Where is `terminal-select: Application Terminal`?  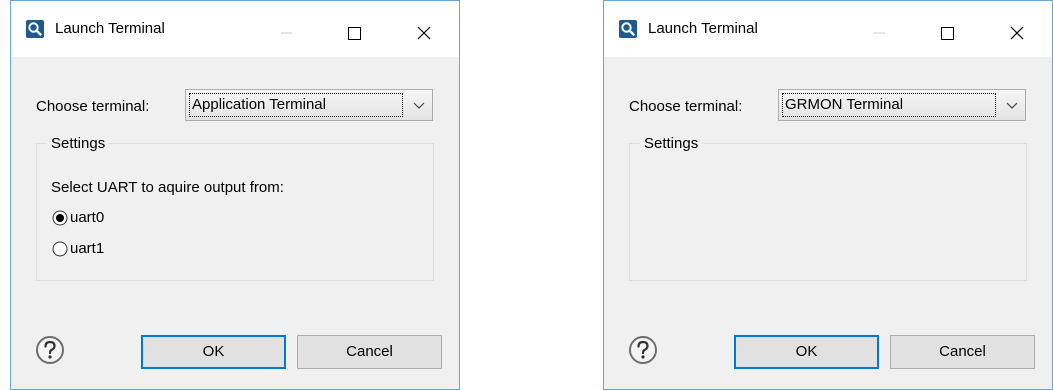
terminal-select: Application Terminal is located at coordinates (309, 105).